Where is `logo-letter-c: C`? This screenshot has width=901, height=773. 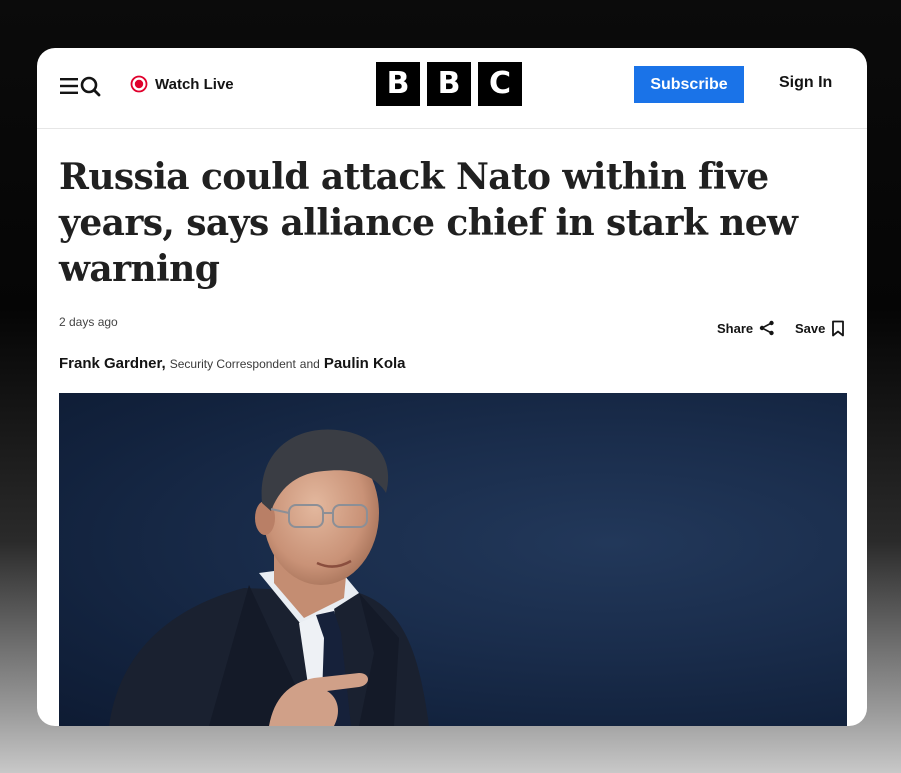 logo-letter-c: C is located at coordinates (500, 84).